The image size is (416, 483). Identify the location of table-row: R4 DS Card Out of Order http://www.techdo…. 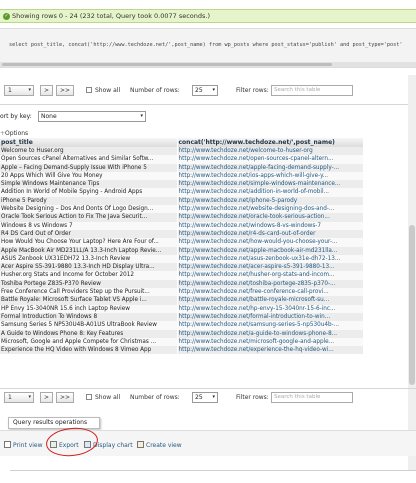
(182, 234).